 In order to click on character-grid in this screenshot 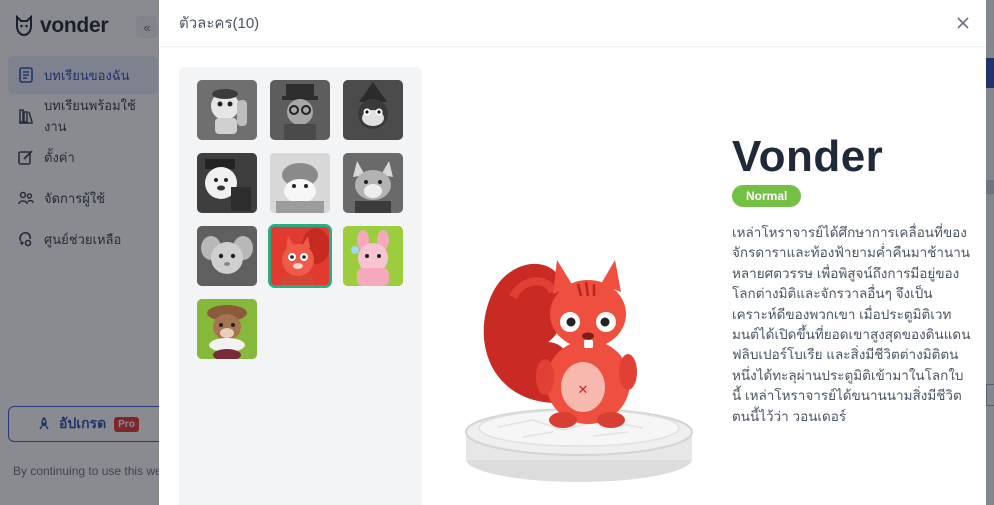, I will do `click(300, 219)`.